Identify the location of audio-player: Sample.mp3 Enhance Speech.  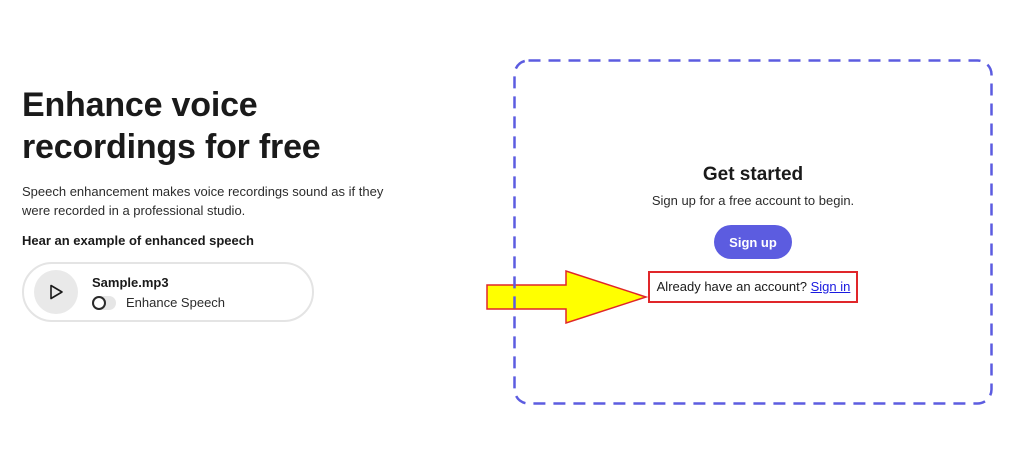
(168, 292).